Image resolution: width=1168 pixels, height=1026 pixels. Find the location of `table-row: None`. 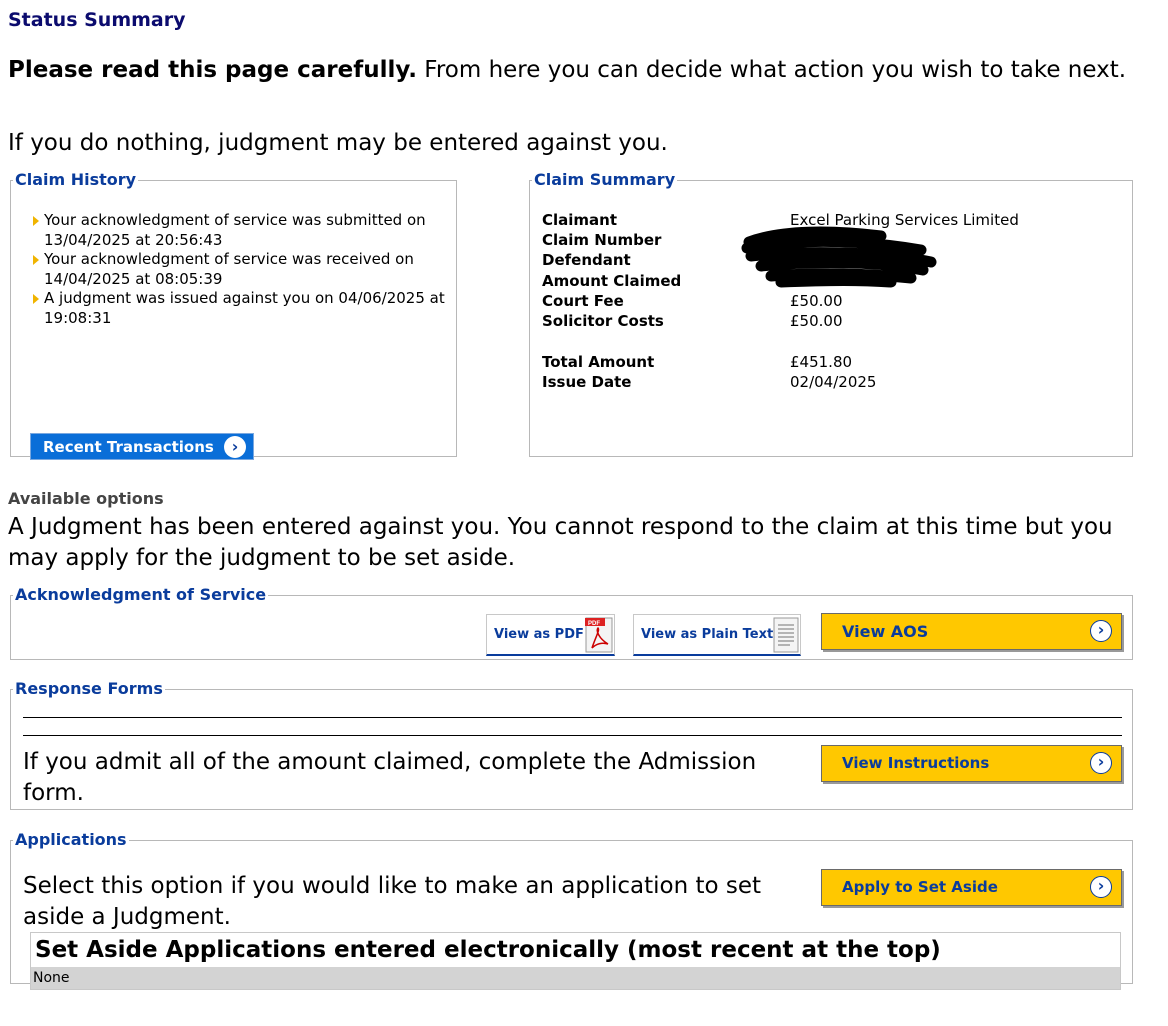

table-row: None is located at coordinates (575, 978).